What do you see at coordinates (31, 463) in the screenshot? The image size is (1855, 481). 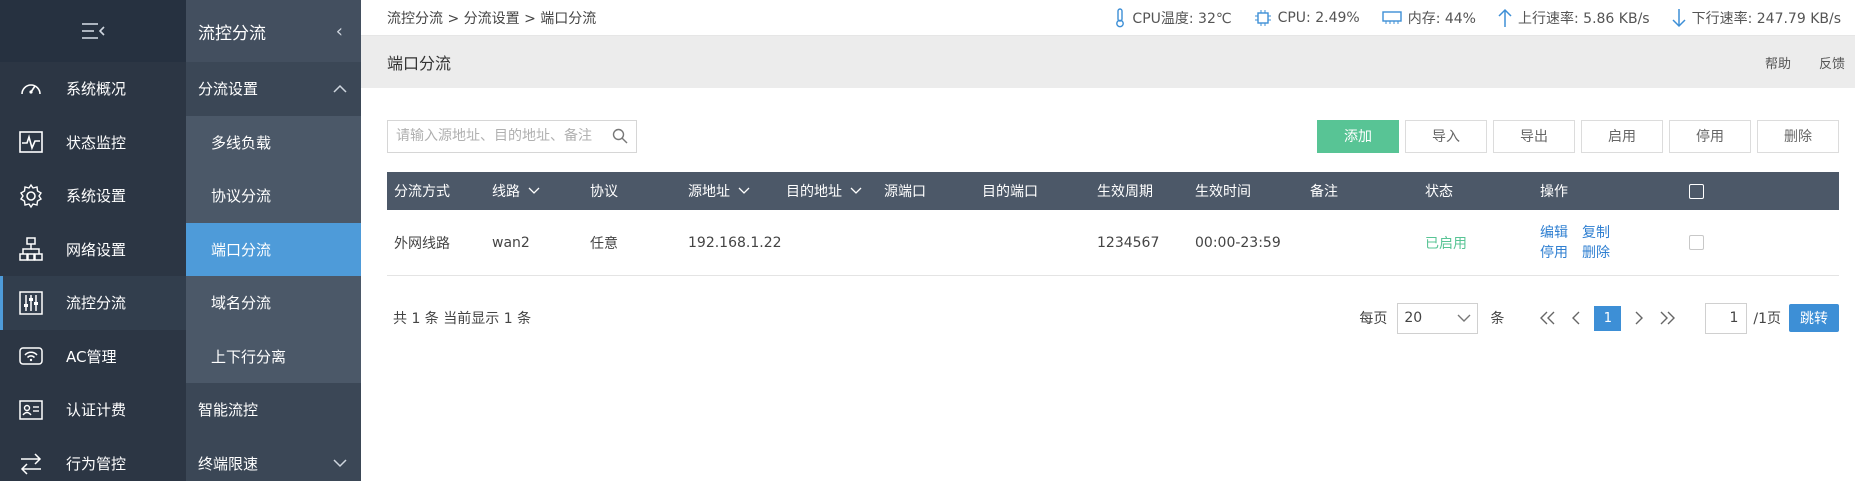 I see `swap-icon` at bounding box center [31, 463].